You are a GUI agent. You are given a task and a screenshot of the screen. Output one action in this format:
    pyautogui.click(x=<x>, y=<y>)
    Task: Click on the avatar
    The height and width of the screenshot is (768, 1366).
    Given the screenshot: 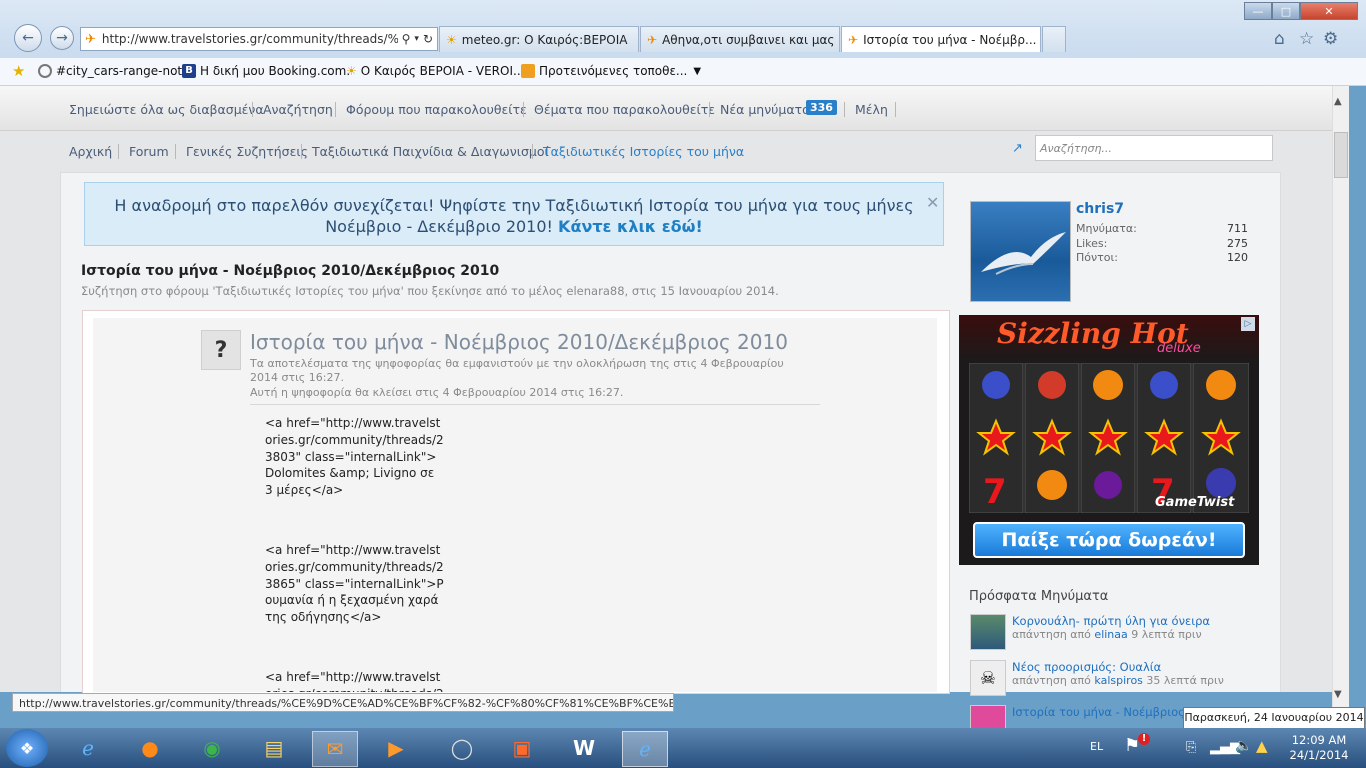 What is the action you would take?
    pyautogui.click(x=1020, y=251)
    